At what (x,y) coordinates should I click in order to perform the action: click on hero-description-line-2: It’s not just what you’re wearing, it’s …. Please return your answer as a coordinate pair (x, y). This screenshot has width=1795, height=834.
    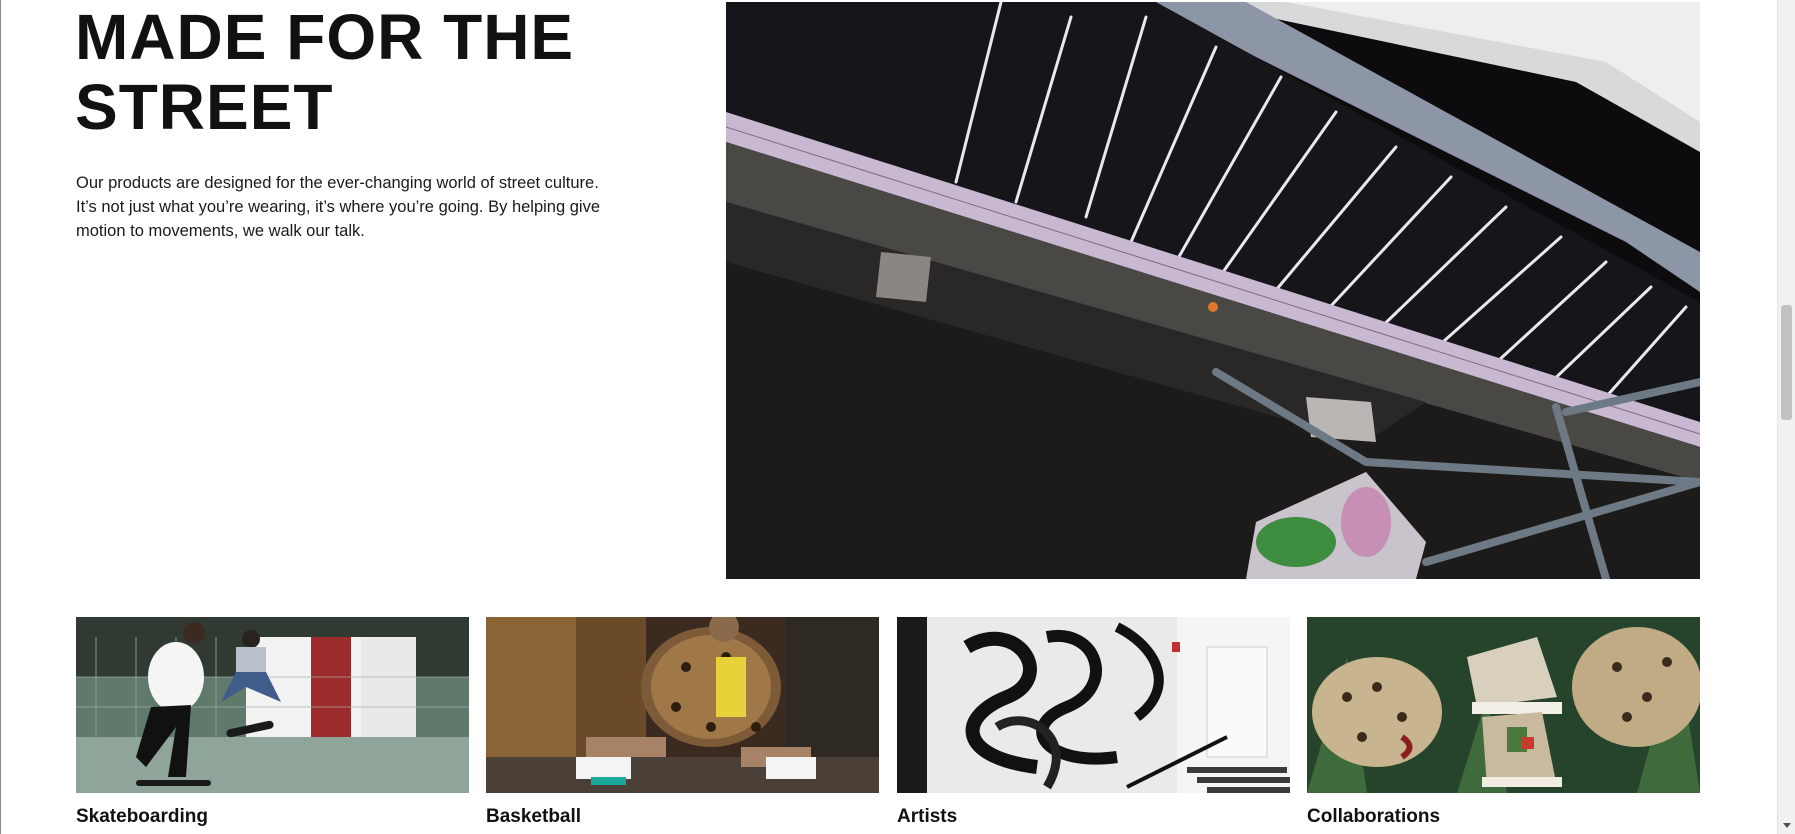
    Looking at the image, I should click on (338, 207).